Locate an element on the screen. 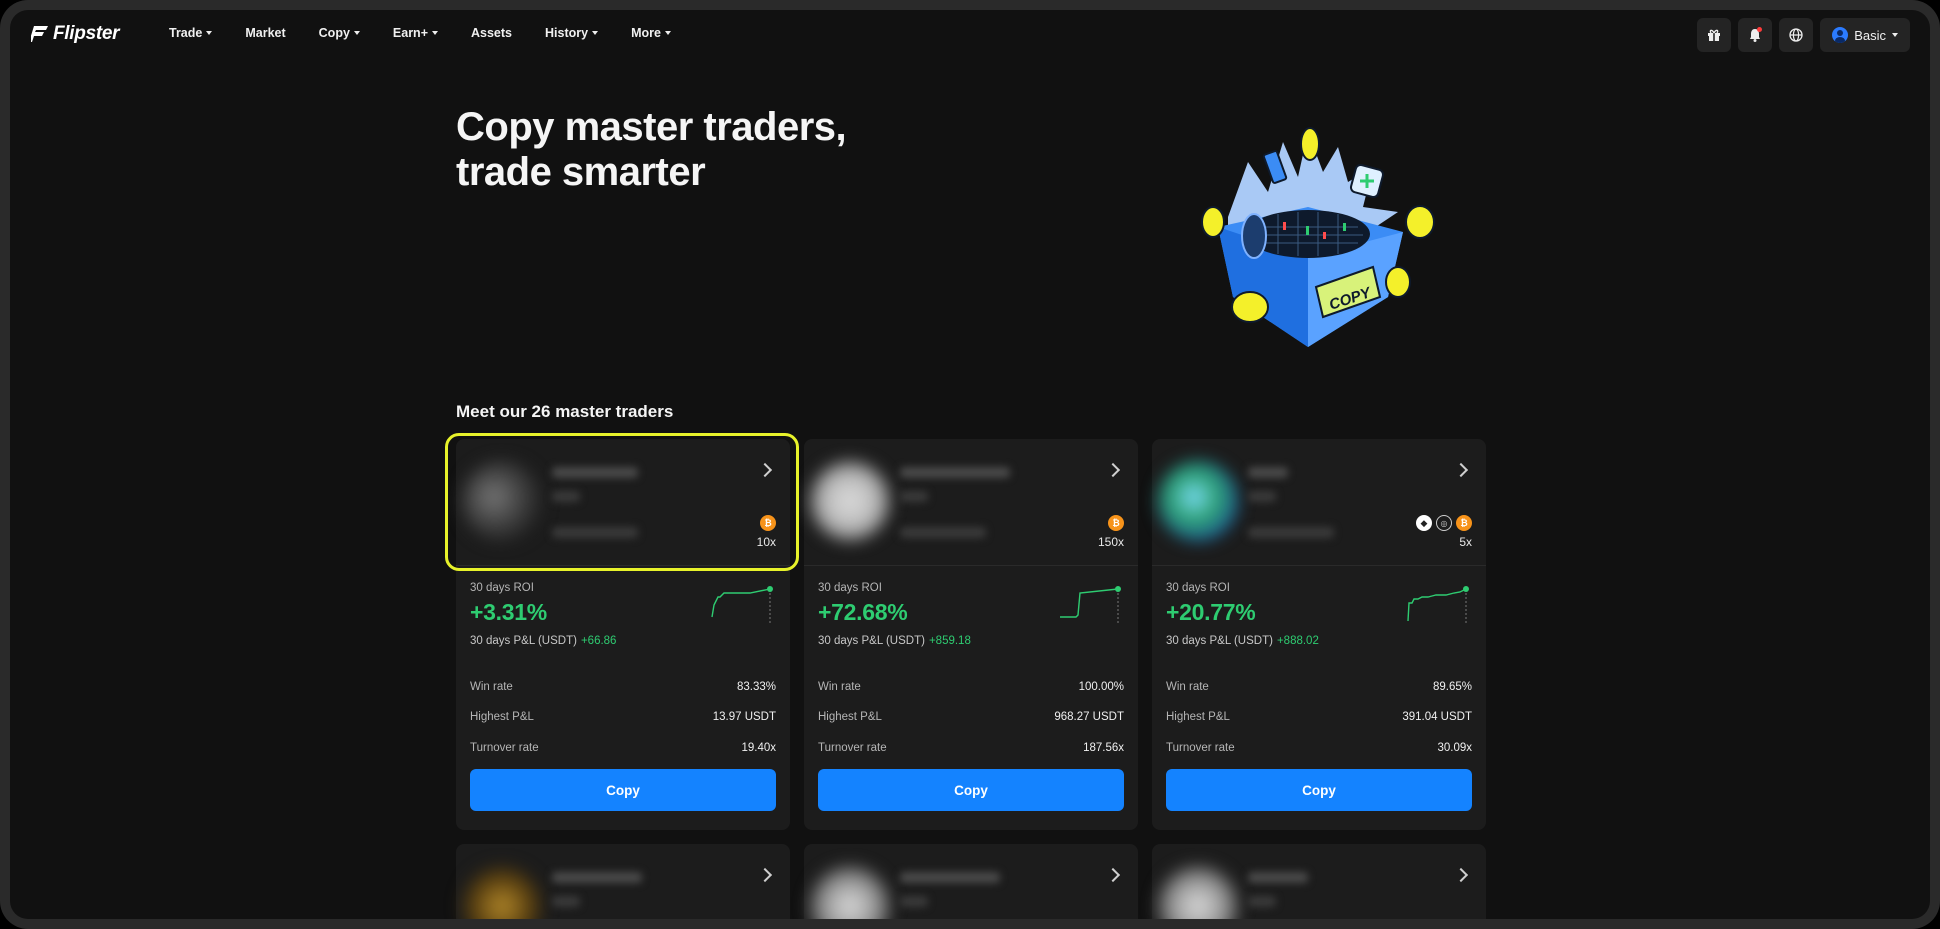  pnl-label: 30 days P&L (USDT) is located at coordinates (1219, 641).